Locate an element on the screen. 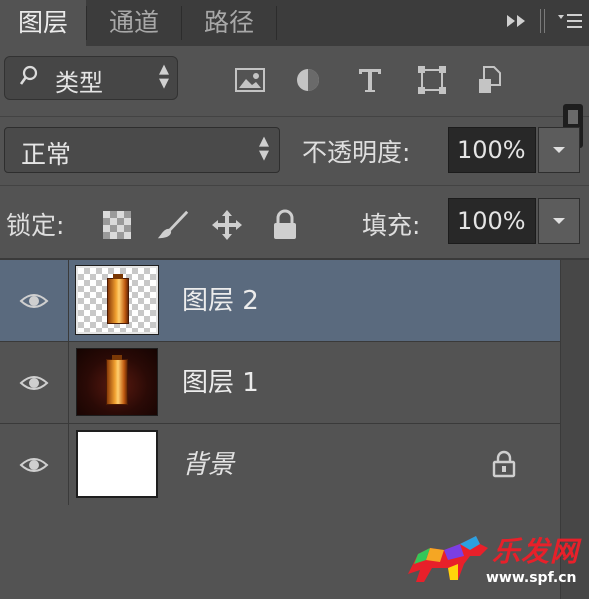 Image resolution: width=589 pixels, height=599 pixels. tab-layers: 图层 is located at coordinates (43, 23).